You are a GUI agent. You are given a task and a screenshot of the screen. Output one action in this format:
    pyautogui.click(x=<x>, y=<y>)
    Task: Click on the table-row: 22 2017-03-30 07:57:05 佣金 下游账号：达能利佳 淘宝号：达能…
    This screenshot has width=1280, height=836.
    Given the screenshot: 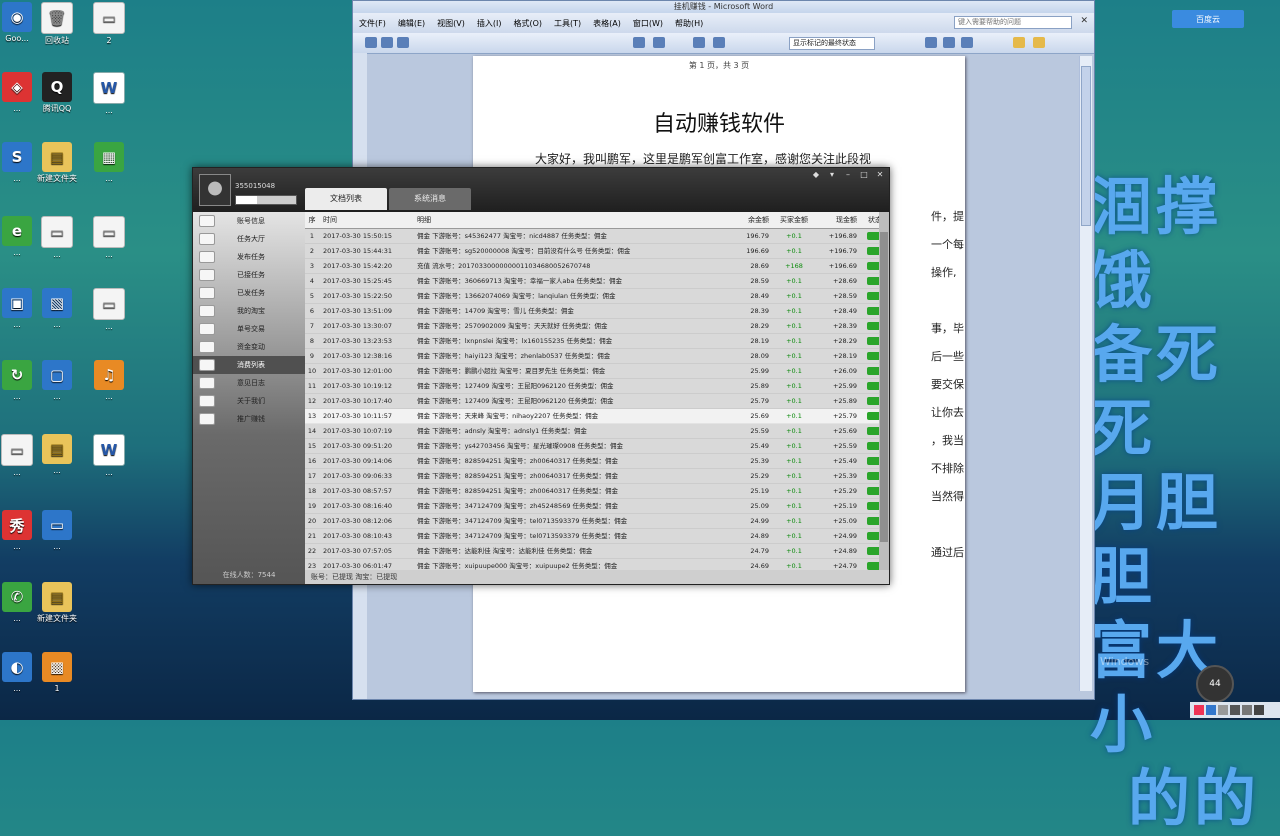 What is the action you would take?
    pyautogui.click(x=597, y=551)
    